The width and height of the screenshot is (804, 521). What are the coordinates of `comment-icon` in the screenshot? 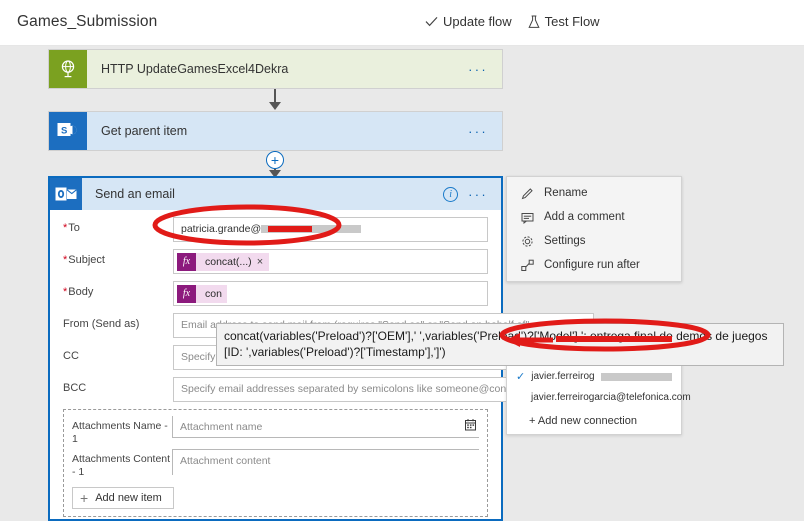 It's located at (527, 217).